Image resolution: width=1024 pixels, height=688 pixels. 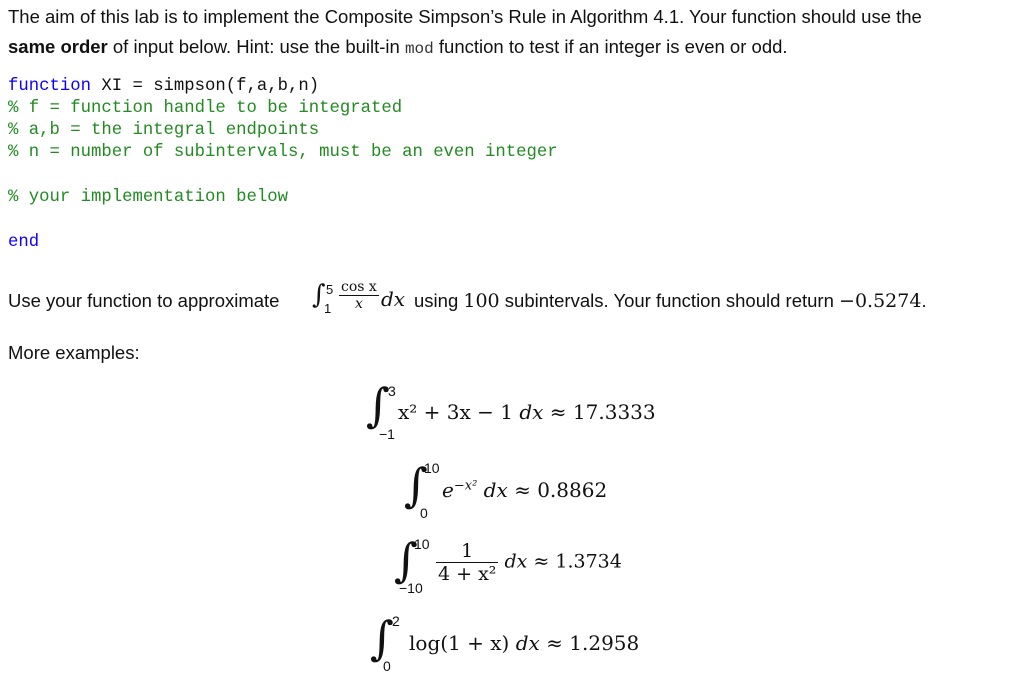 I want to click on fraction-denominator: 4 + x², so click(x=467, y=574).